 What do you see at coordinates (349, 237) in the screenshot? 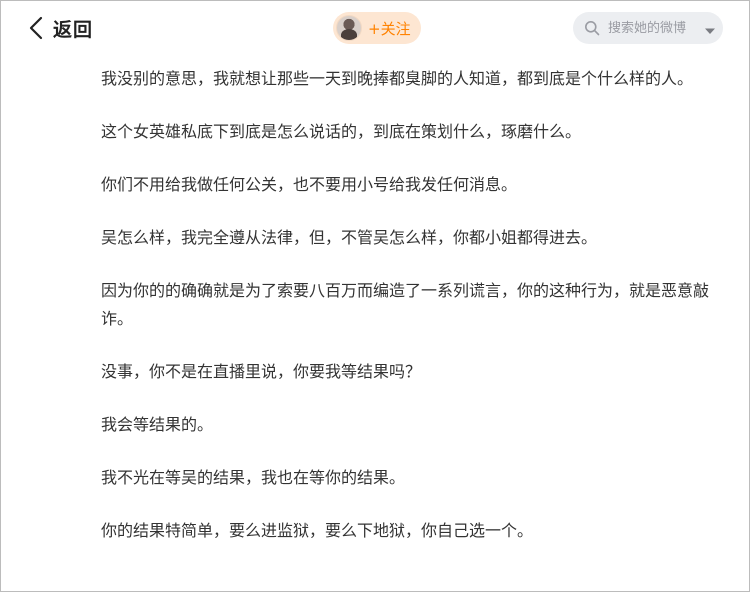
I see `post-paragraph: 吴怎么样，我完全遵从法律，但，不管吴怎么样，你都小姐都得进去。` at bounding box center [349, 237].